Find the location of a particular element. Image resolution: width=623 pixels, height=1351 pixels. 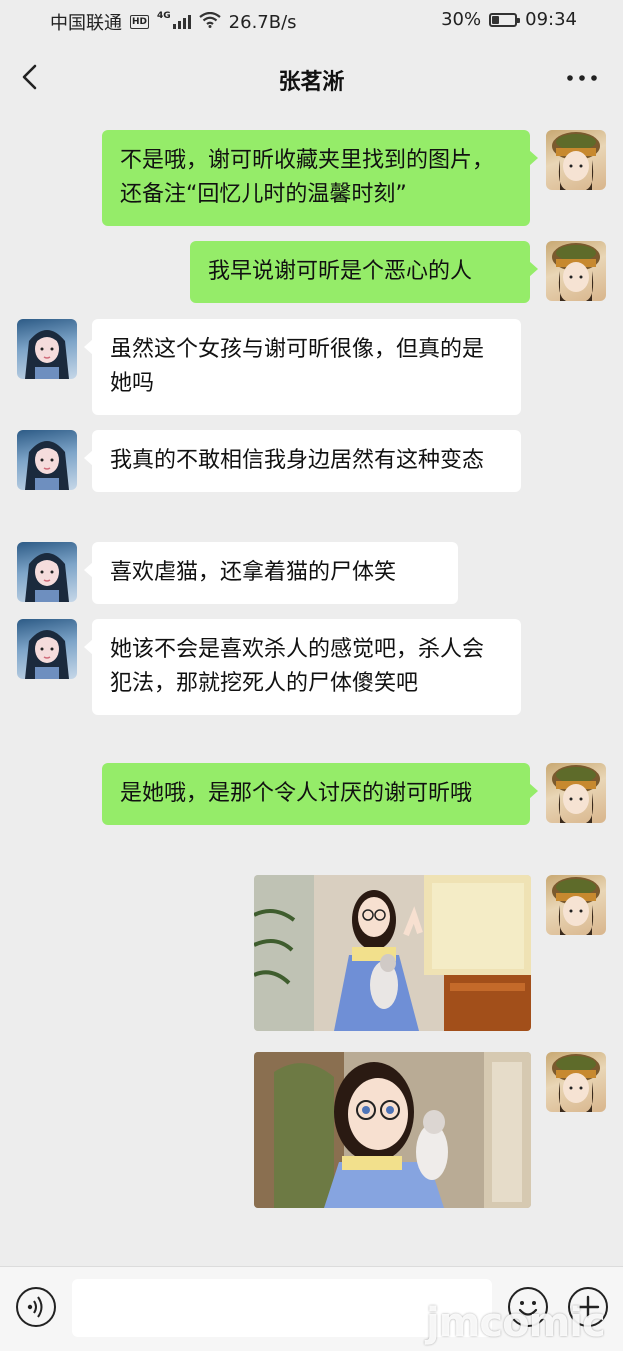

input-bar is located at coordinates (311, 1308).